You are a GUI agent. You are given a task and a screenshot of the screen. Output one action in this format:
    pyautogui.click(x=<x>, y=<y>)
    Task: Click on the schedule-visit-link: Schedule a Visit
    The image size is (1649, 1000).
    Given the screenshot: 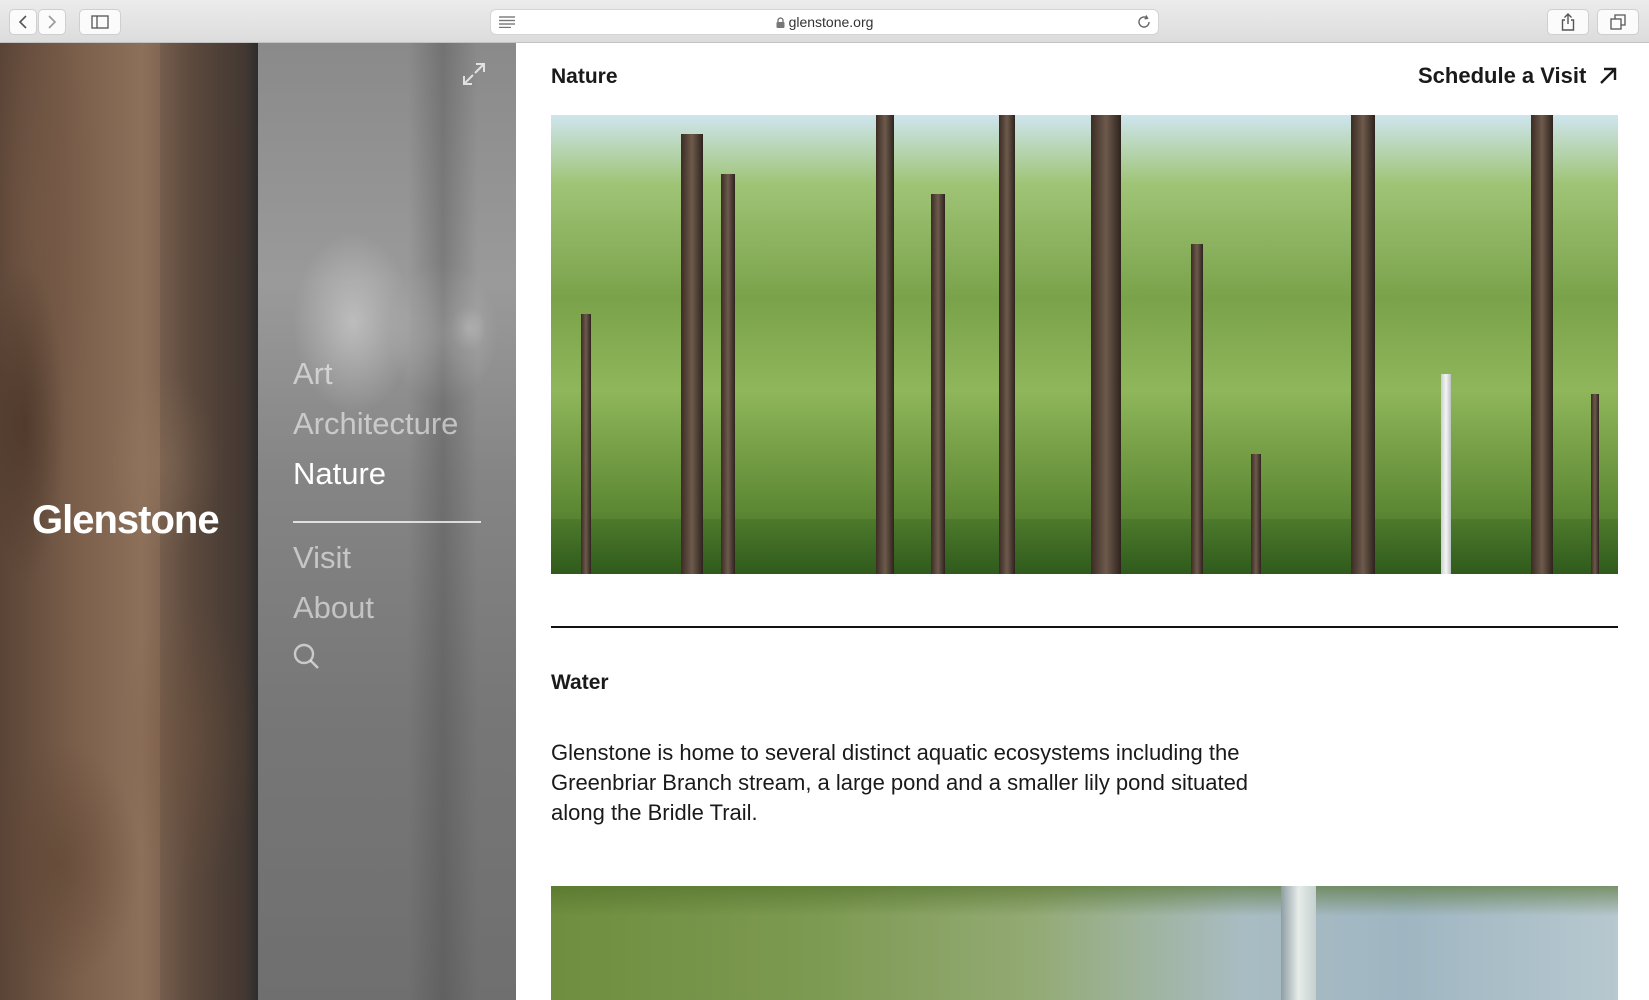 What is the action you would take?
    pyautogui.click(x=1517, y=76)
    